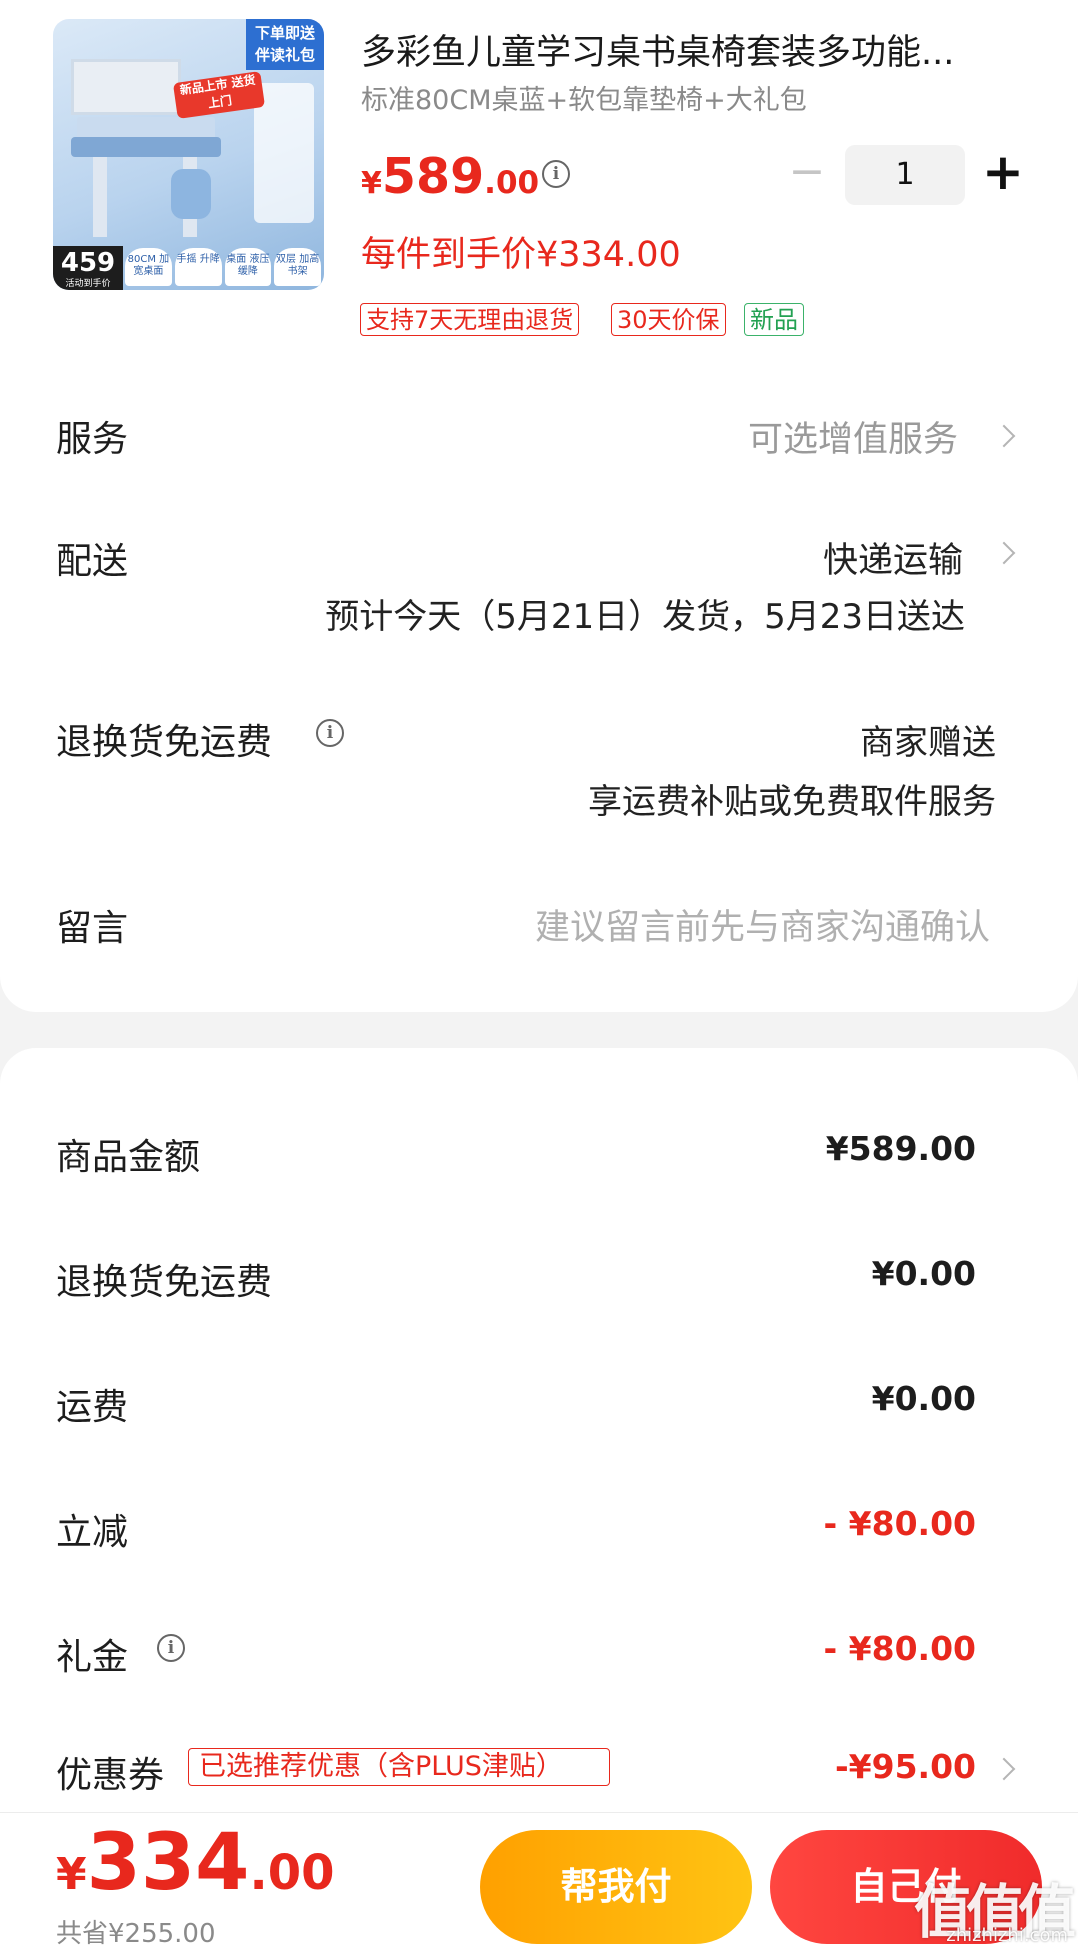  I want to click on return-shipping-label: 退换货免运费, so click(164, 742).